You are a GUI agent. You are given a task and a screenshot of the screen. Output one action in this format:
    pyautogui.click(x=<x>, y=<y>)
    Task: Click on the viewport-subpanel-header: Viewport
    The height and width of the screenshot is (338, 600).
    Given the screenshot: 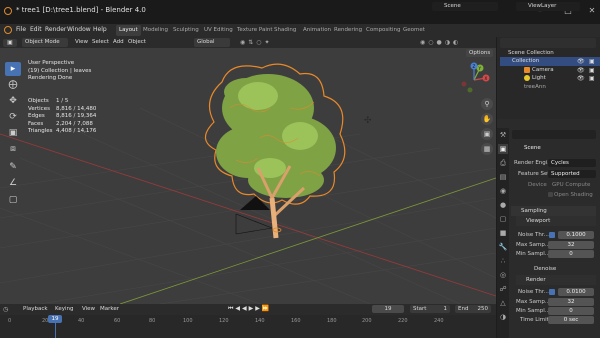 What is the action you would take?
    pyautogui.click(x=556, y=221)
    